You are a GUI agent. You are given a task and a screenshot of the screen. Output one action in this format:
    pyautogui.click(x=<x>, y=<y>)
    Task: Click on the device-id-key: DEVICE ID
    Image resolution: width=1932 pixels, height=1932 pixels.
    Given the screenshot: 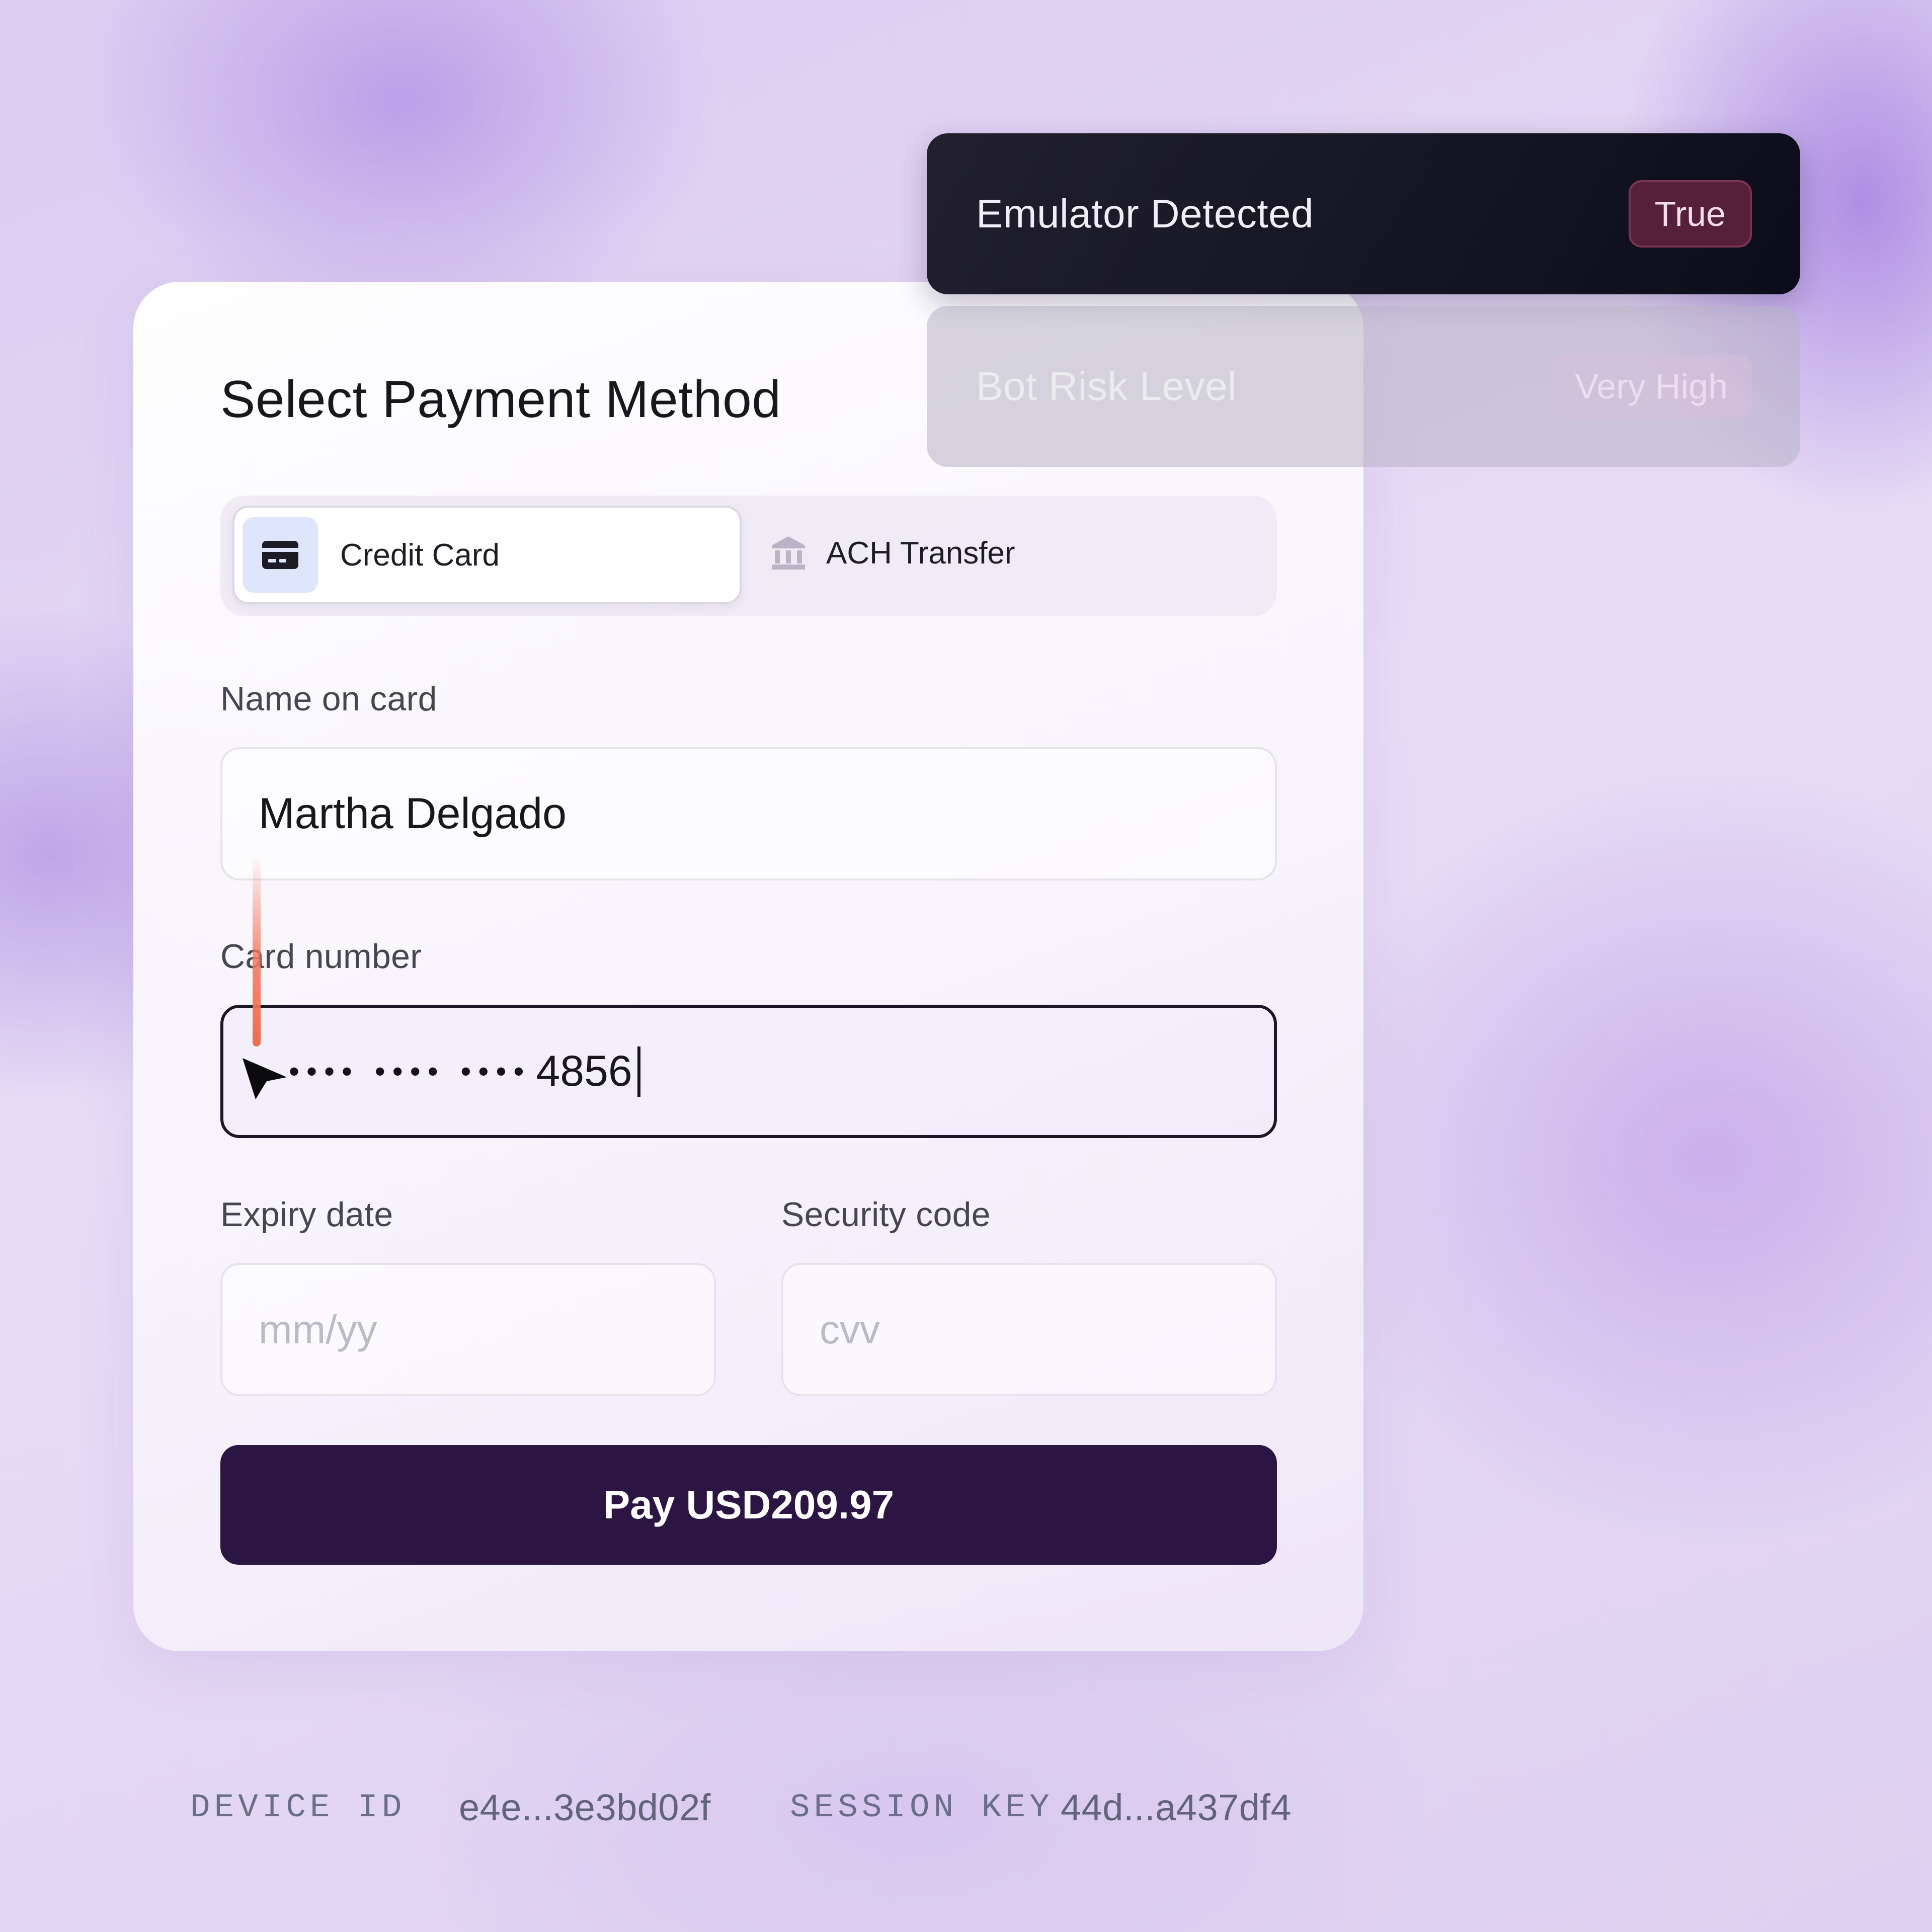 What is the action you would take?
    pyautogui.click(x=298, y=1808)
    